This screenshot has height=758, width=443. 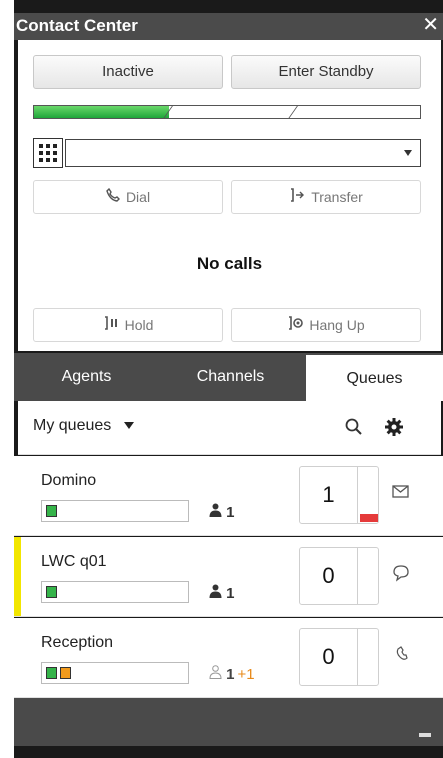 I want to click on hang-up-label: Hang Up, so click(x=337, y=325).